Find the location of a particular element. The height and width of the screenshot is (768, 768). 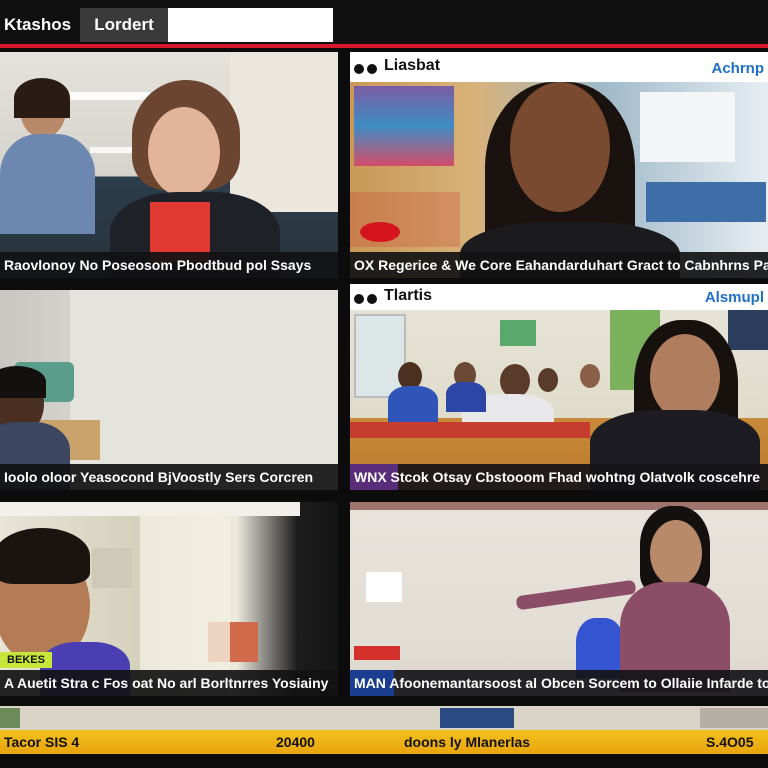

ticker-left: Tacor SIS 4 is located at coordinates (42, 742).